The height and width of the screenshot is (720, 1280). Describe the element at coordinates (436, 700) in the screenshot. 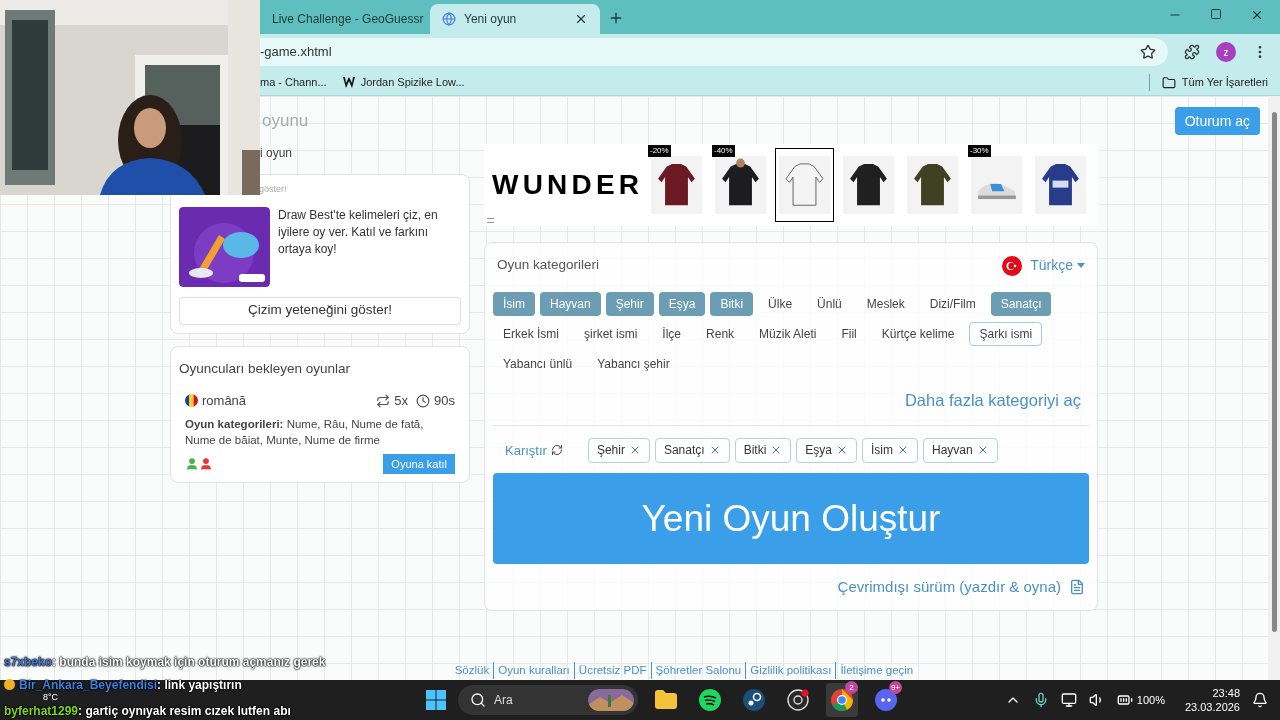

I see `windows-icon` at that location.